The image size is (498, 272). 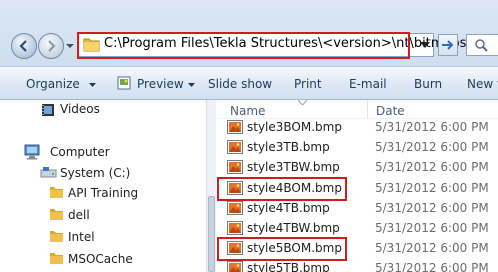 I want to click on new-folder-button: New fo, so click(x=482, y=84).